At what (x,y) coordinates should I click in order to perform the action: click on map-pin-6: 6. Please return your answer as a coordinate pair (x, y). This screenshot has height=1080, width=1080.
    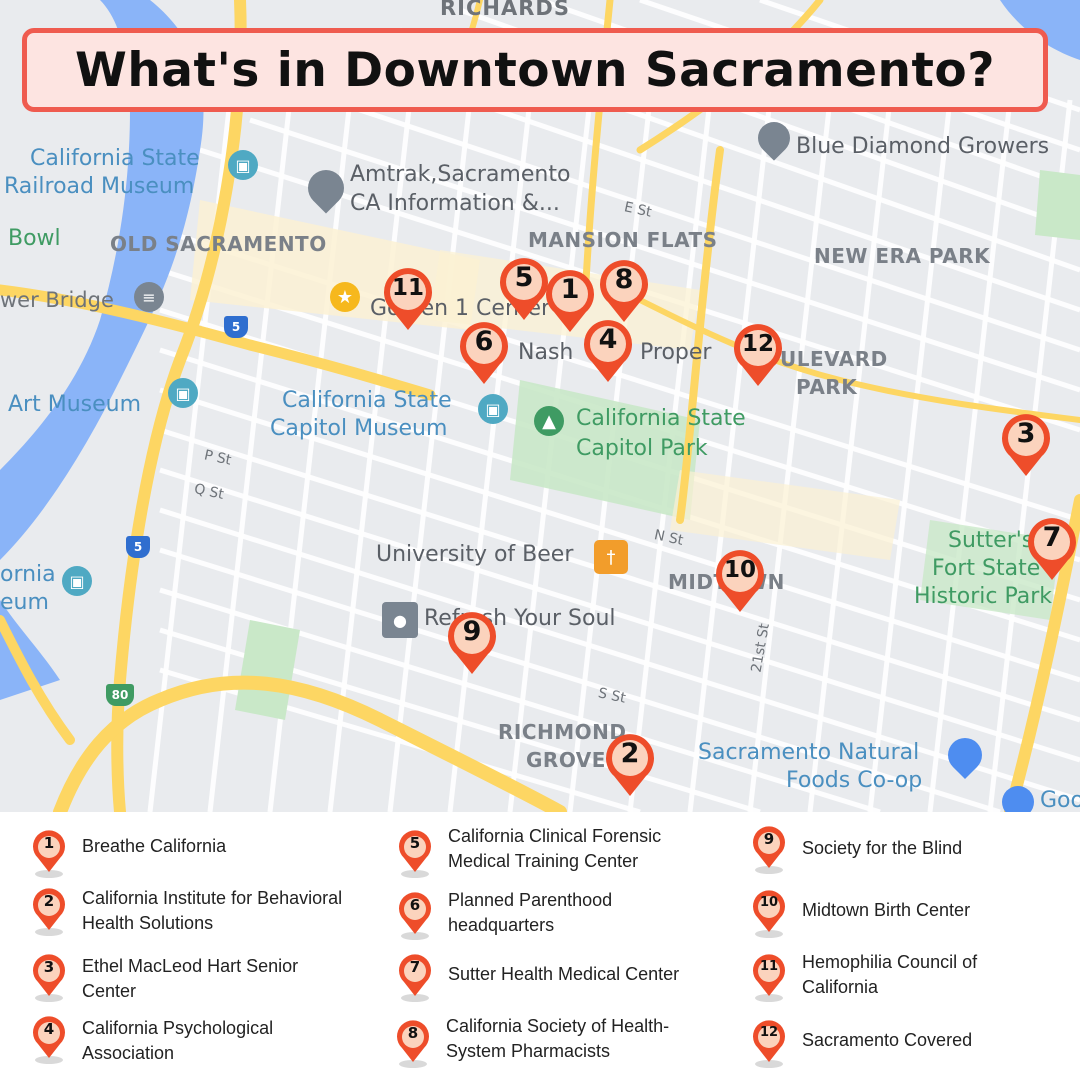
    Looking at the image, I should click on (484, 353).